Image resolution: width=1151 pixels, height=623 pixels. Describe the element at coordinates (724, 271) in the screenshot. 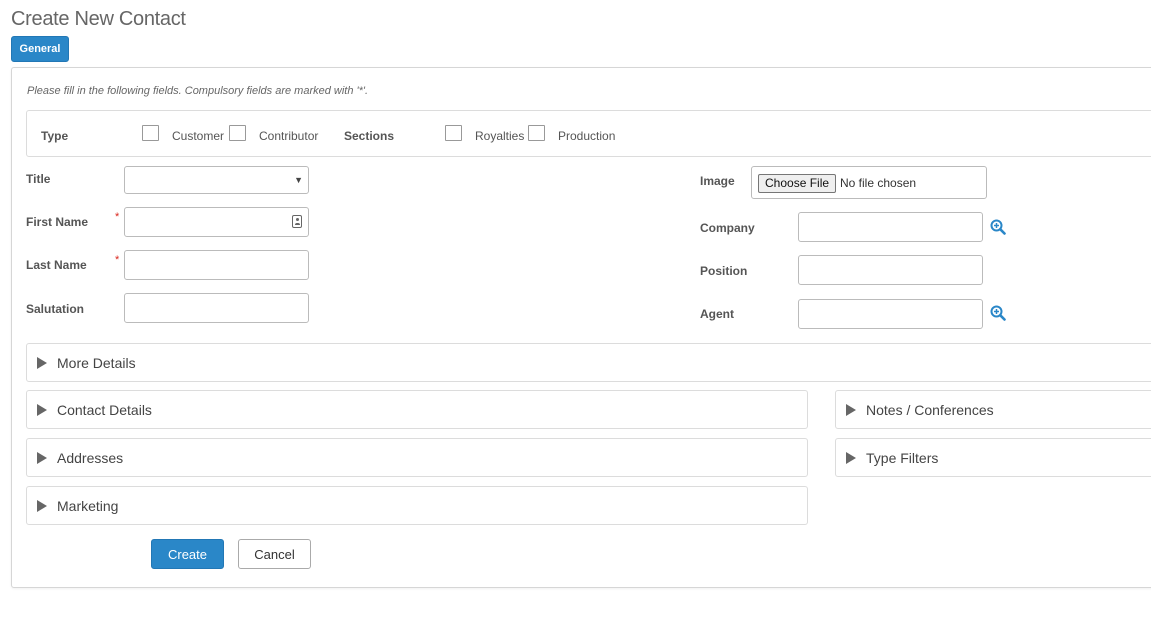

I see `position-label: Position` at that location.